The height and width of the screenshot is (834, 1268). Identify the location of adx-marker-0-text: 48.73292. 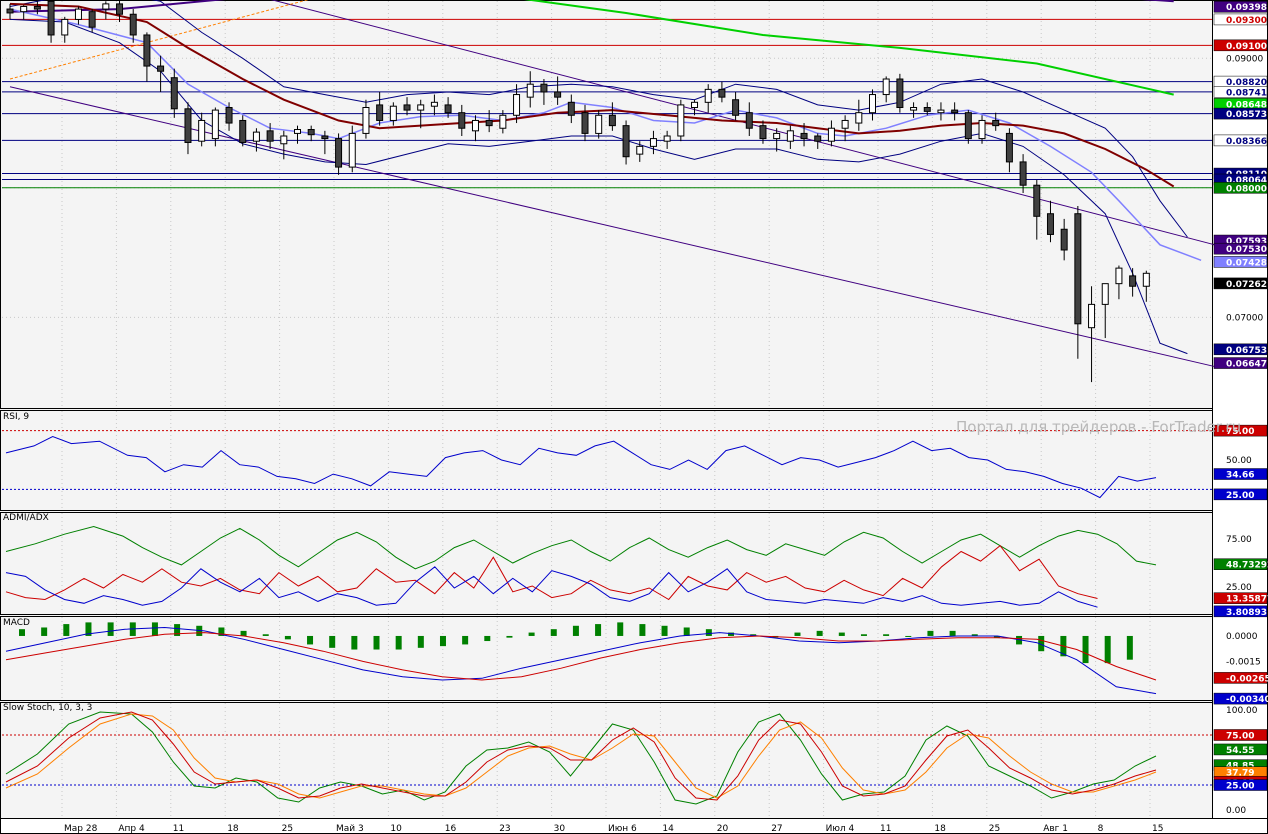
(1247, 566).